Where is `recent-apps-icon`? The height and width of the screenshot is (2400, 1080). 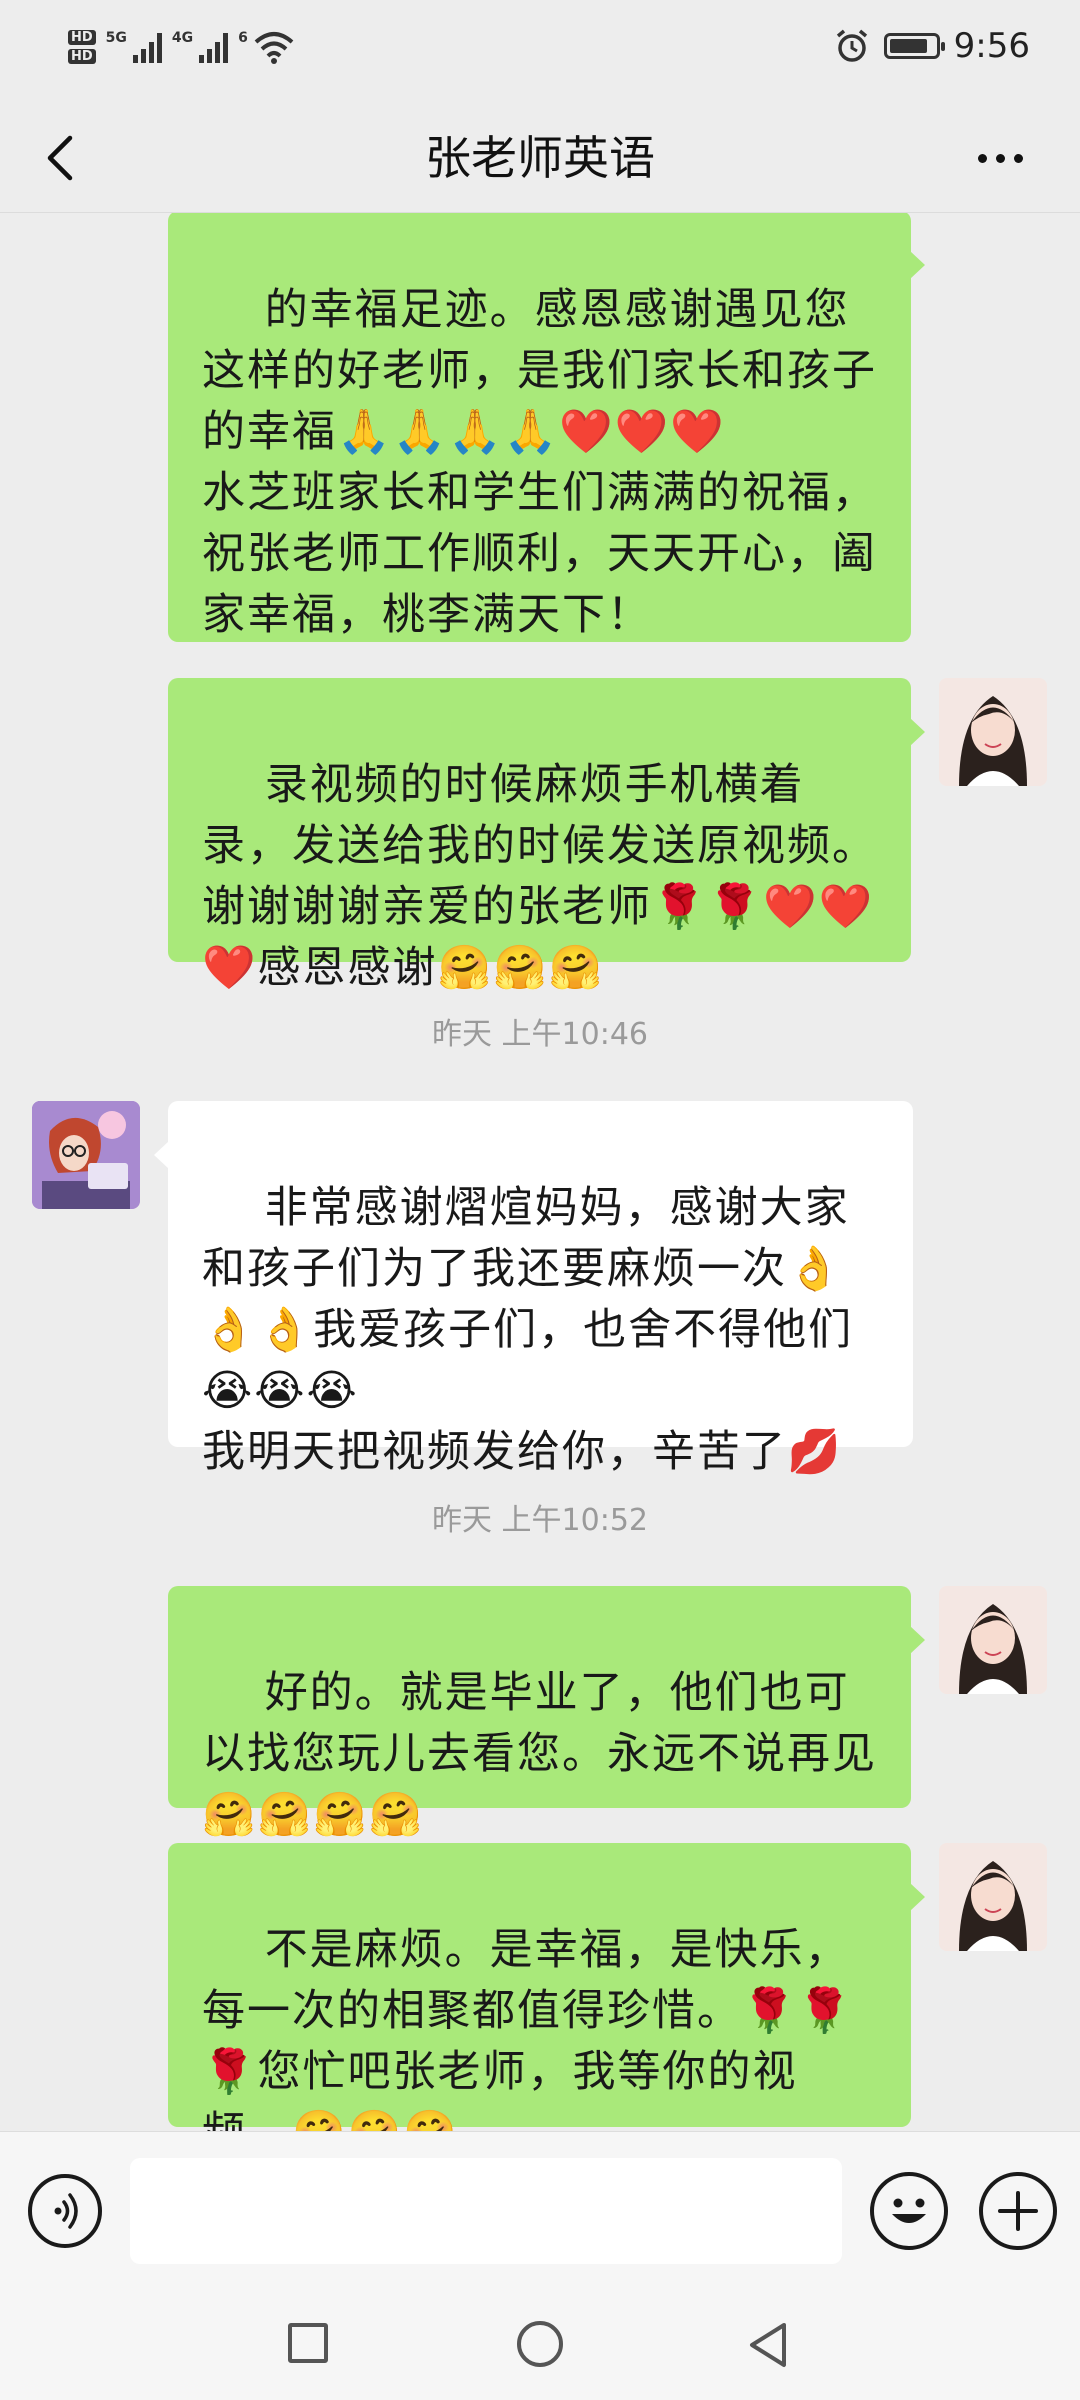
recent-apps-icon is located at coordinates (308, 2343).